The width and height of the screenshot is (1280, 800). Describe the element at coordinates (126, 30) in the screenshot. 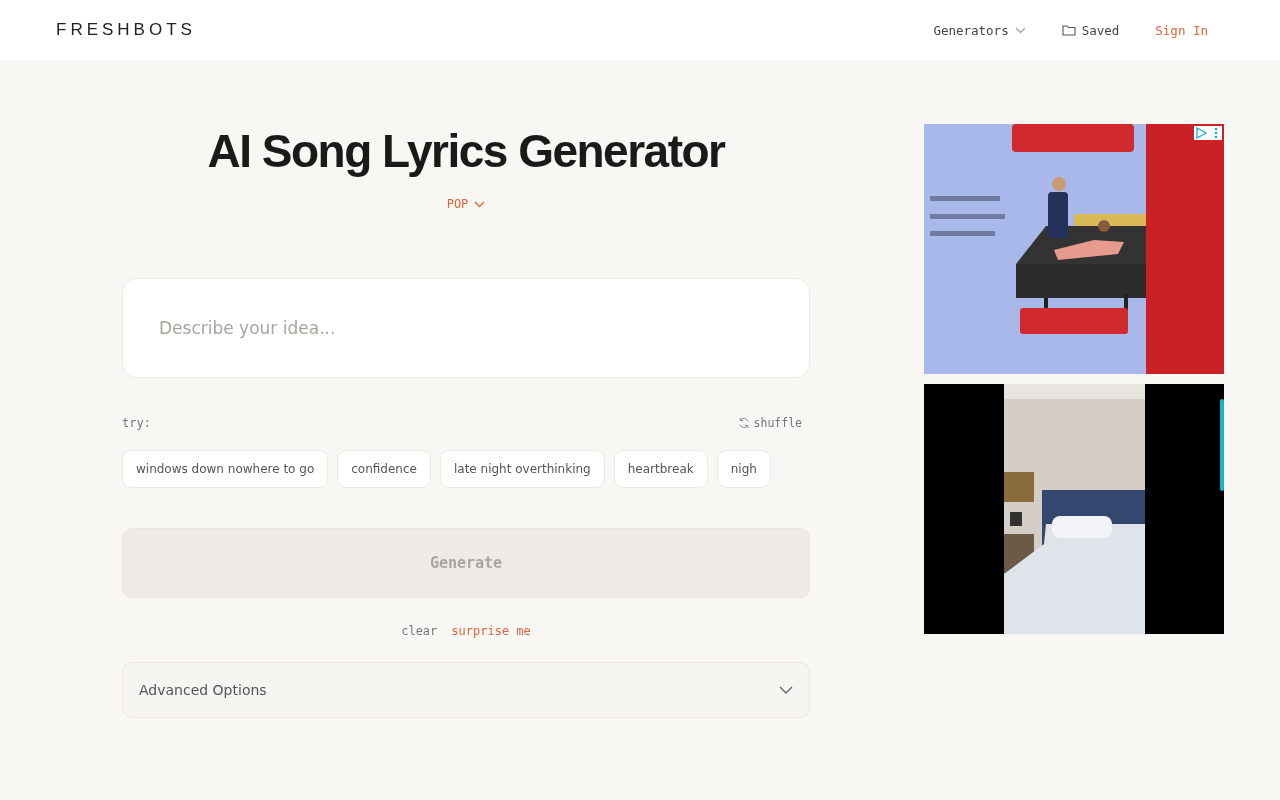

I see `logo: FRESHBOTS` at that location.